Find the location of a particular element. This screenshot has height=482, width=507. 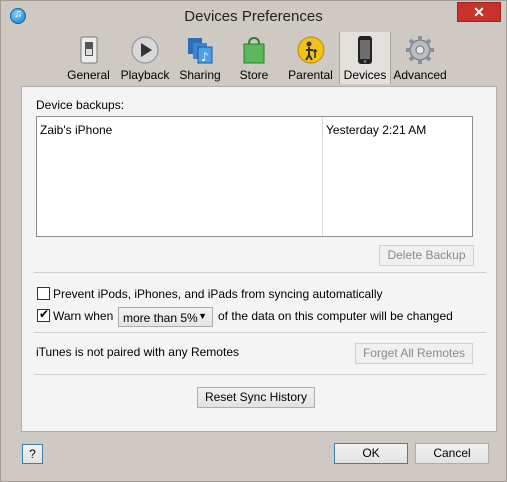

backup-date: Yesterday 2:21 AM is located at coordinates (376, 130).